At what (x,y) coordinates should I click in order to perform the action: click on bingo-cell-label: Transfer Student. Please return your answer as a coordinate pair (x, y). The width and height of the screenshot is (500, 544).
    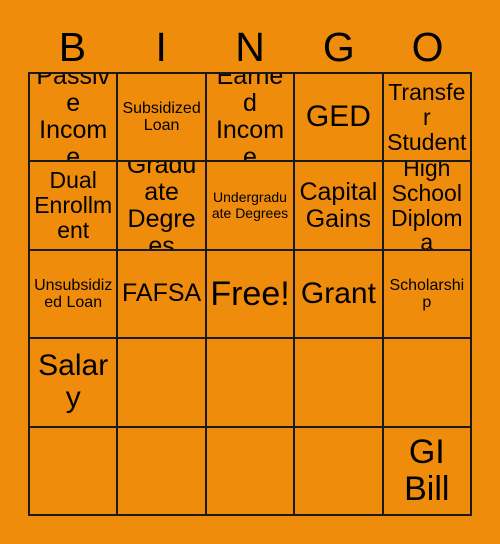
    Looking at the image, I should click on (427, 116).